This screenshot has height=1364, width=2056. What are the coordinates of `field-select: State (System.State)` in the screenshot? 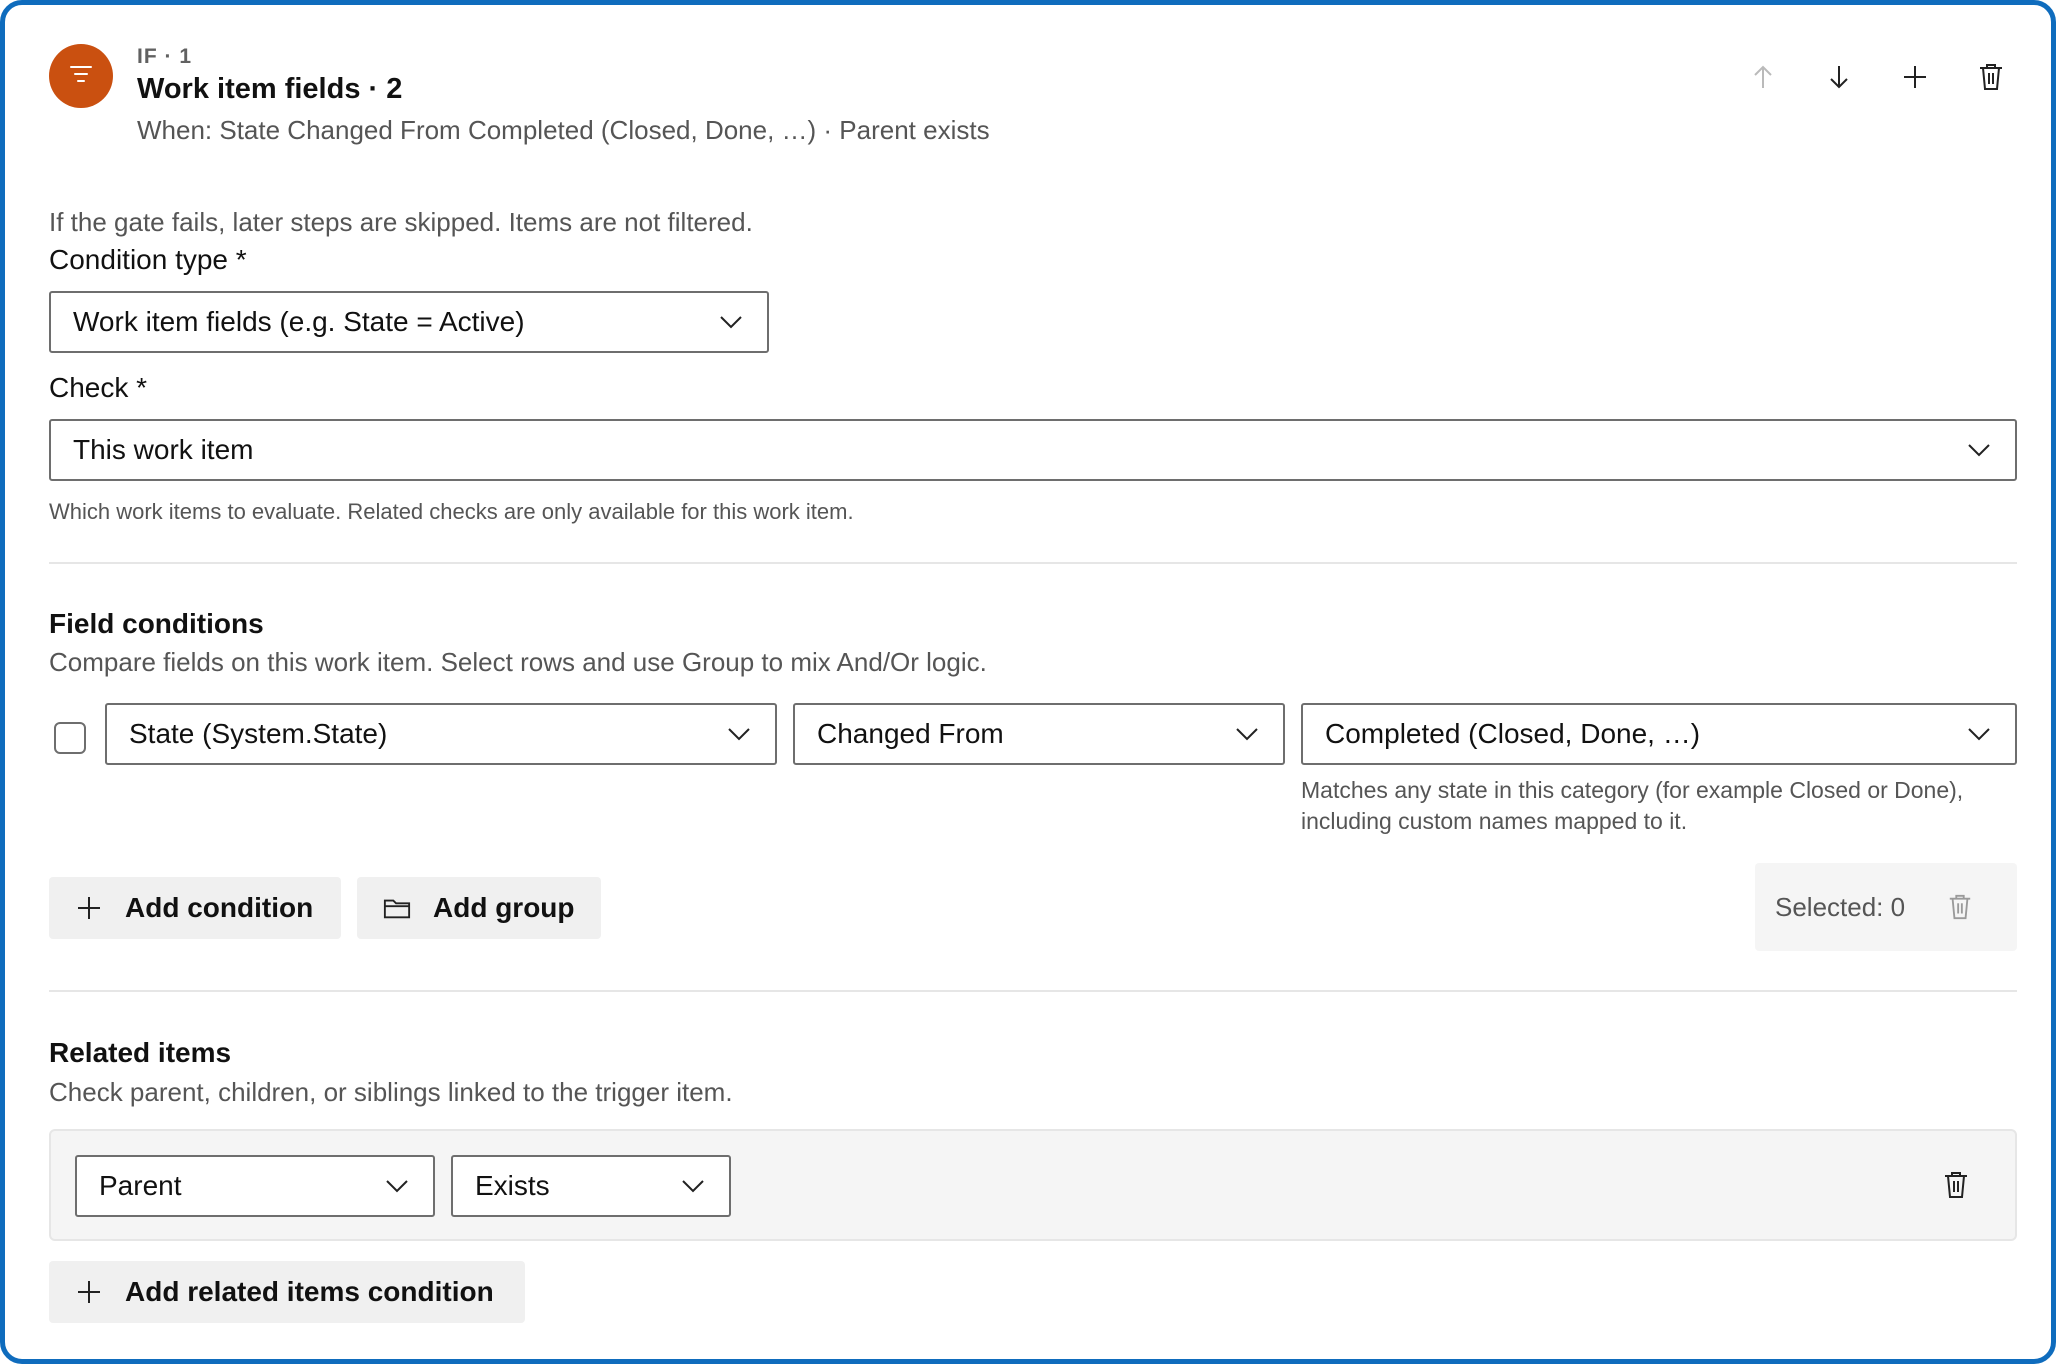 It's located at (441, 734).